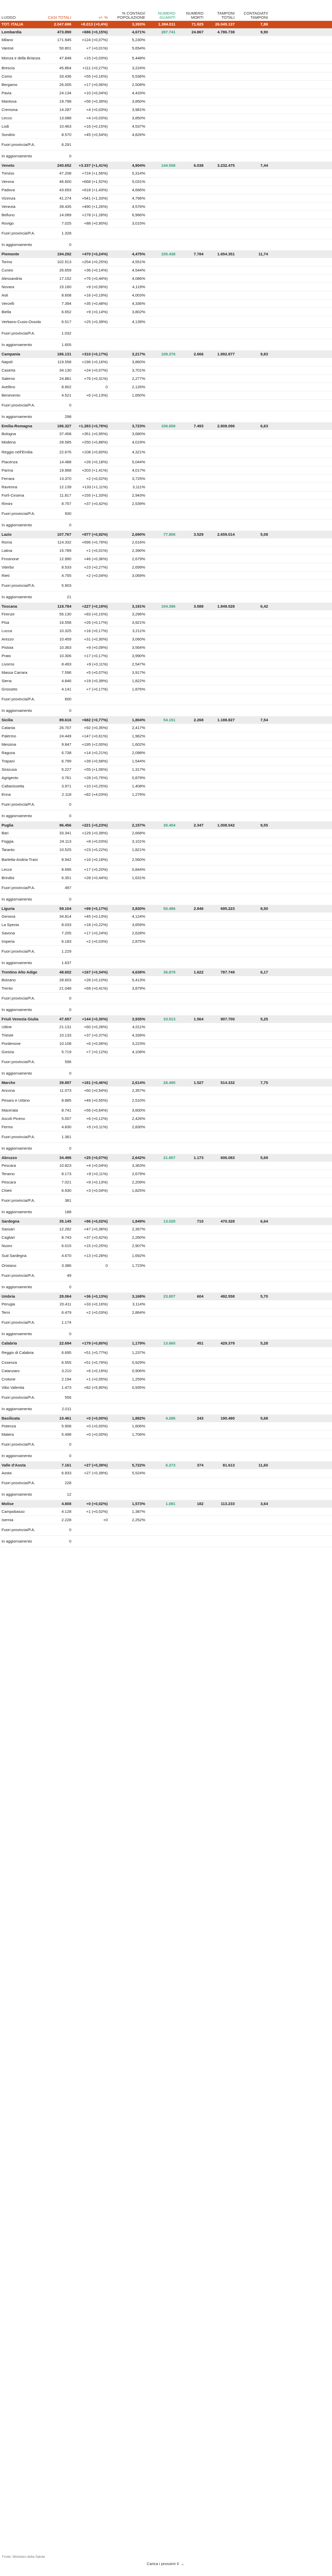  Describe the element at coordinates (22, 165) in the screenshot. I see `cell-name: Veneto` at that location.